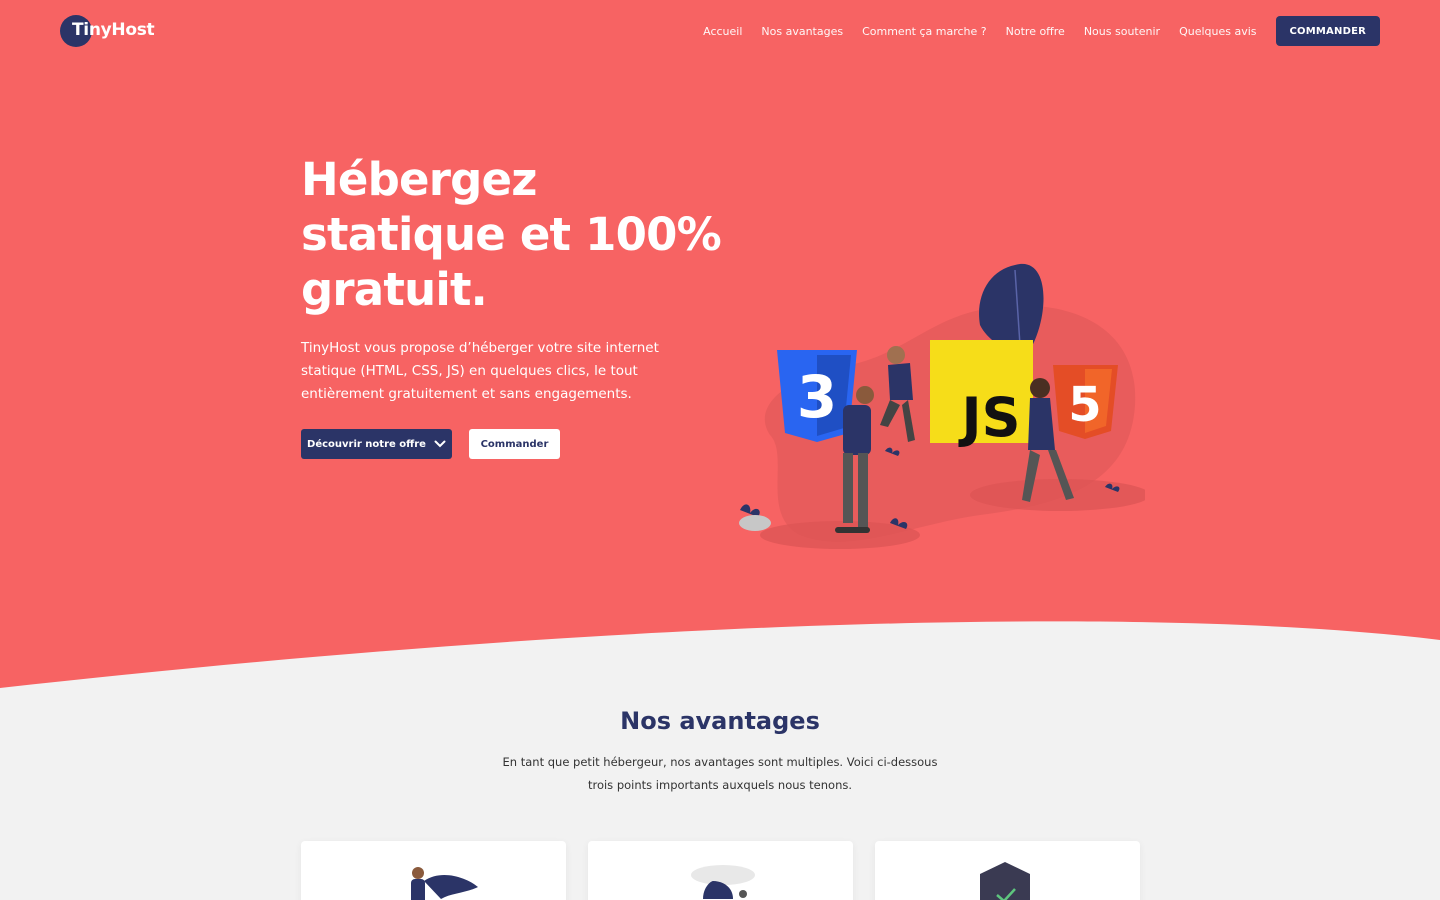 This screenshot has width=1440, height=900. What do you see at coordinates (113, 30) in the screenshot?
I see `logo-text: TinyHost` at bounding box center [113, 30].